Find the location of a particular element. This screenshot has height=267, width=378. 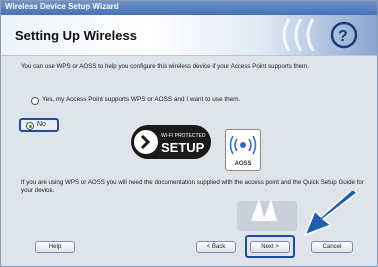

no-option-label: No is located at coordinates (41, 124).